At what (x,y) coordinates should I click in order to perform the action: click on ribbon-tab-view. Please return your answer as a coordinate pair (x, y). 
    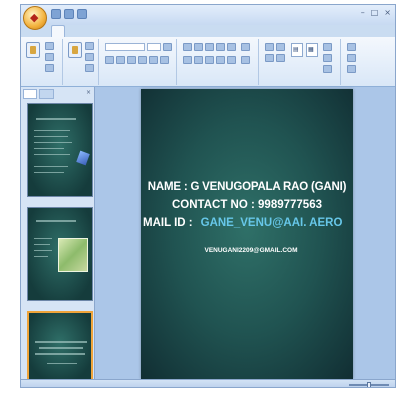
    Looking at the image, I should click on (171, 31).